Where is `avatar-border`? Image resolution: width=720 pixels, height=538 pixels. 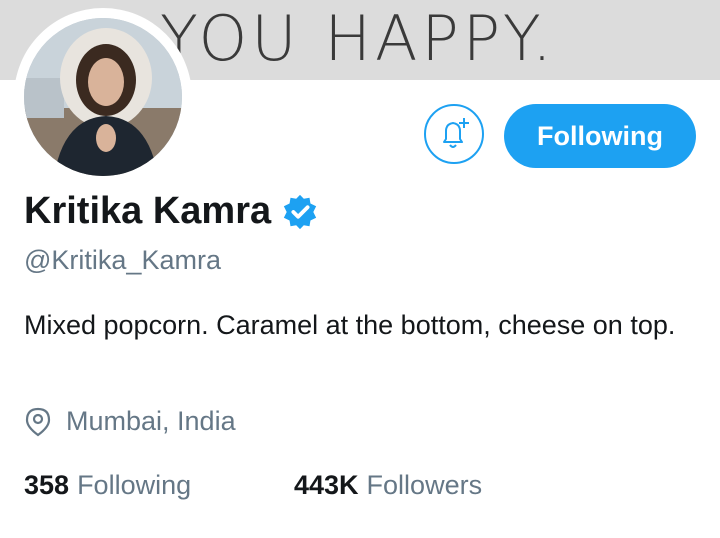
avatar-border is located at coordinates (103, 97).